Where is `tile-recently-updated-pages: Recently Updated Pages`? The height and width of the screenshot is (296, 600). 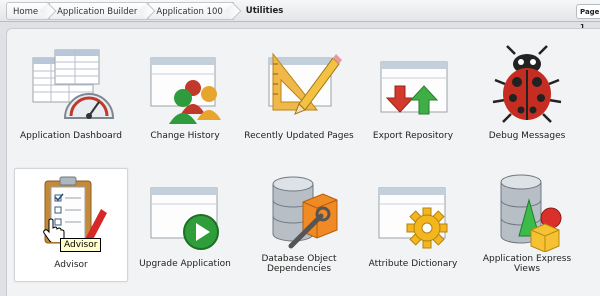 tile-recently-updated-pages: Recently Updated Pages is located at coordinates (299, 97).